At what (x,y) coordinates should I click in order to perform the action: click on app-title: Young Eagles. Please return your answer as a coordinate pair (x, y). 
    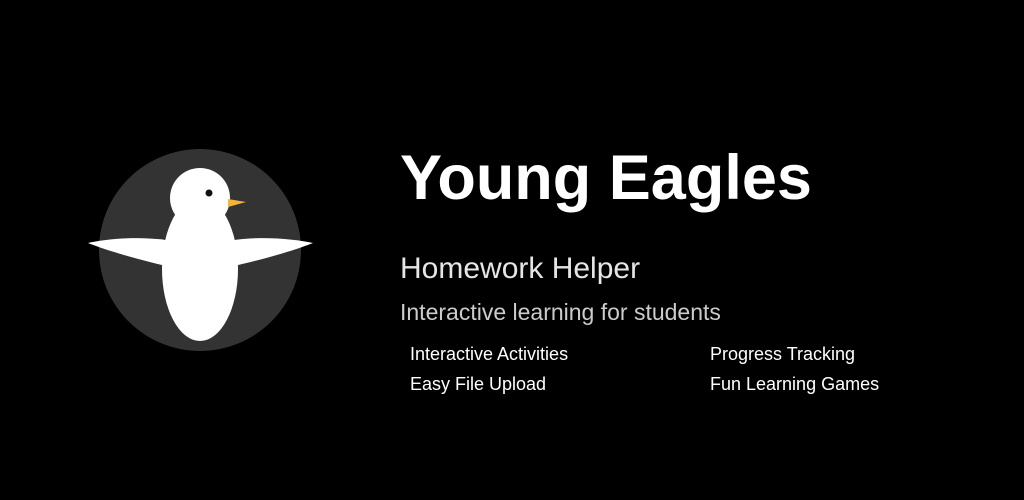
    Looking at the image, I should click on (606, 178).